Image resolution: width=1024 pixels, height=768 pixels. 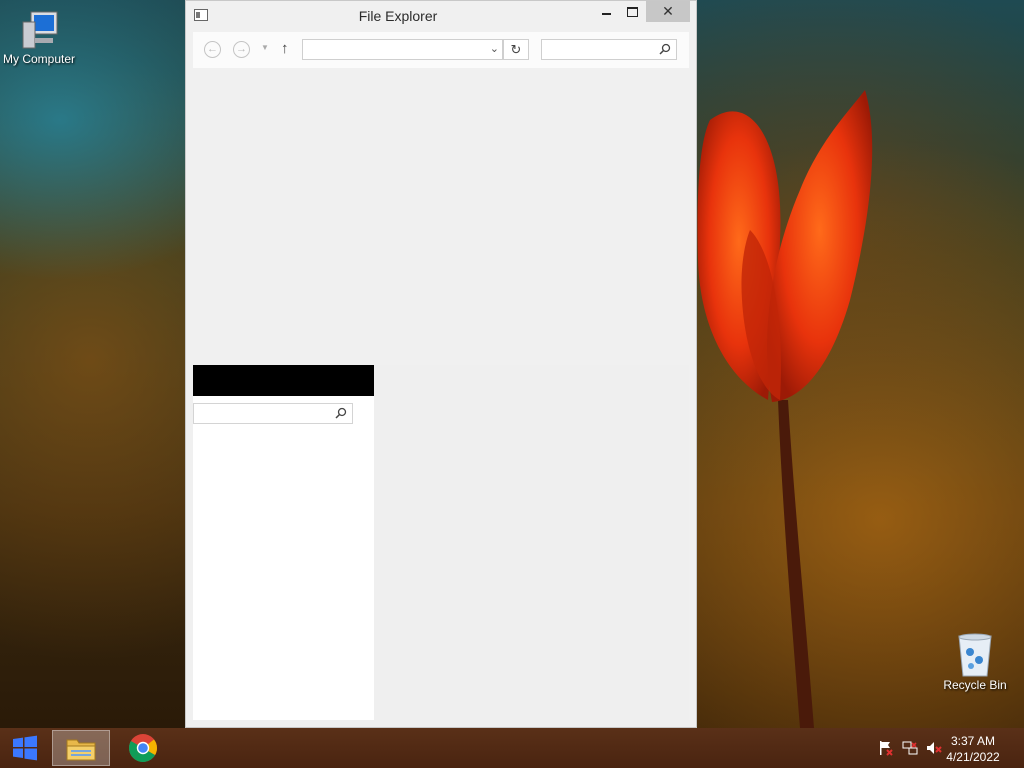 I want to click on up-arrow-icon: ↑, so click(x=285, y=48).